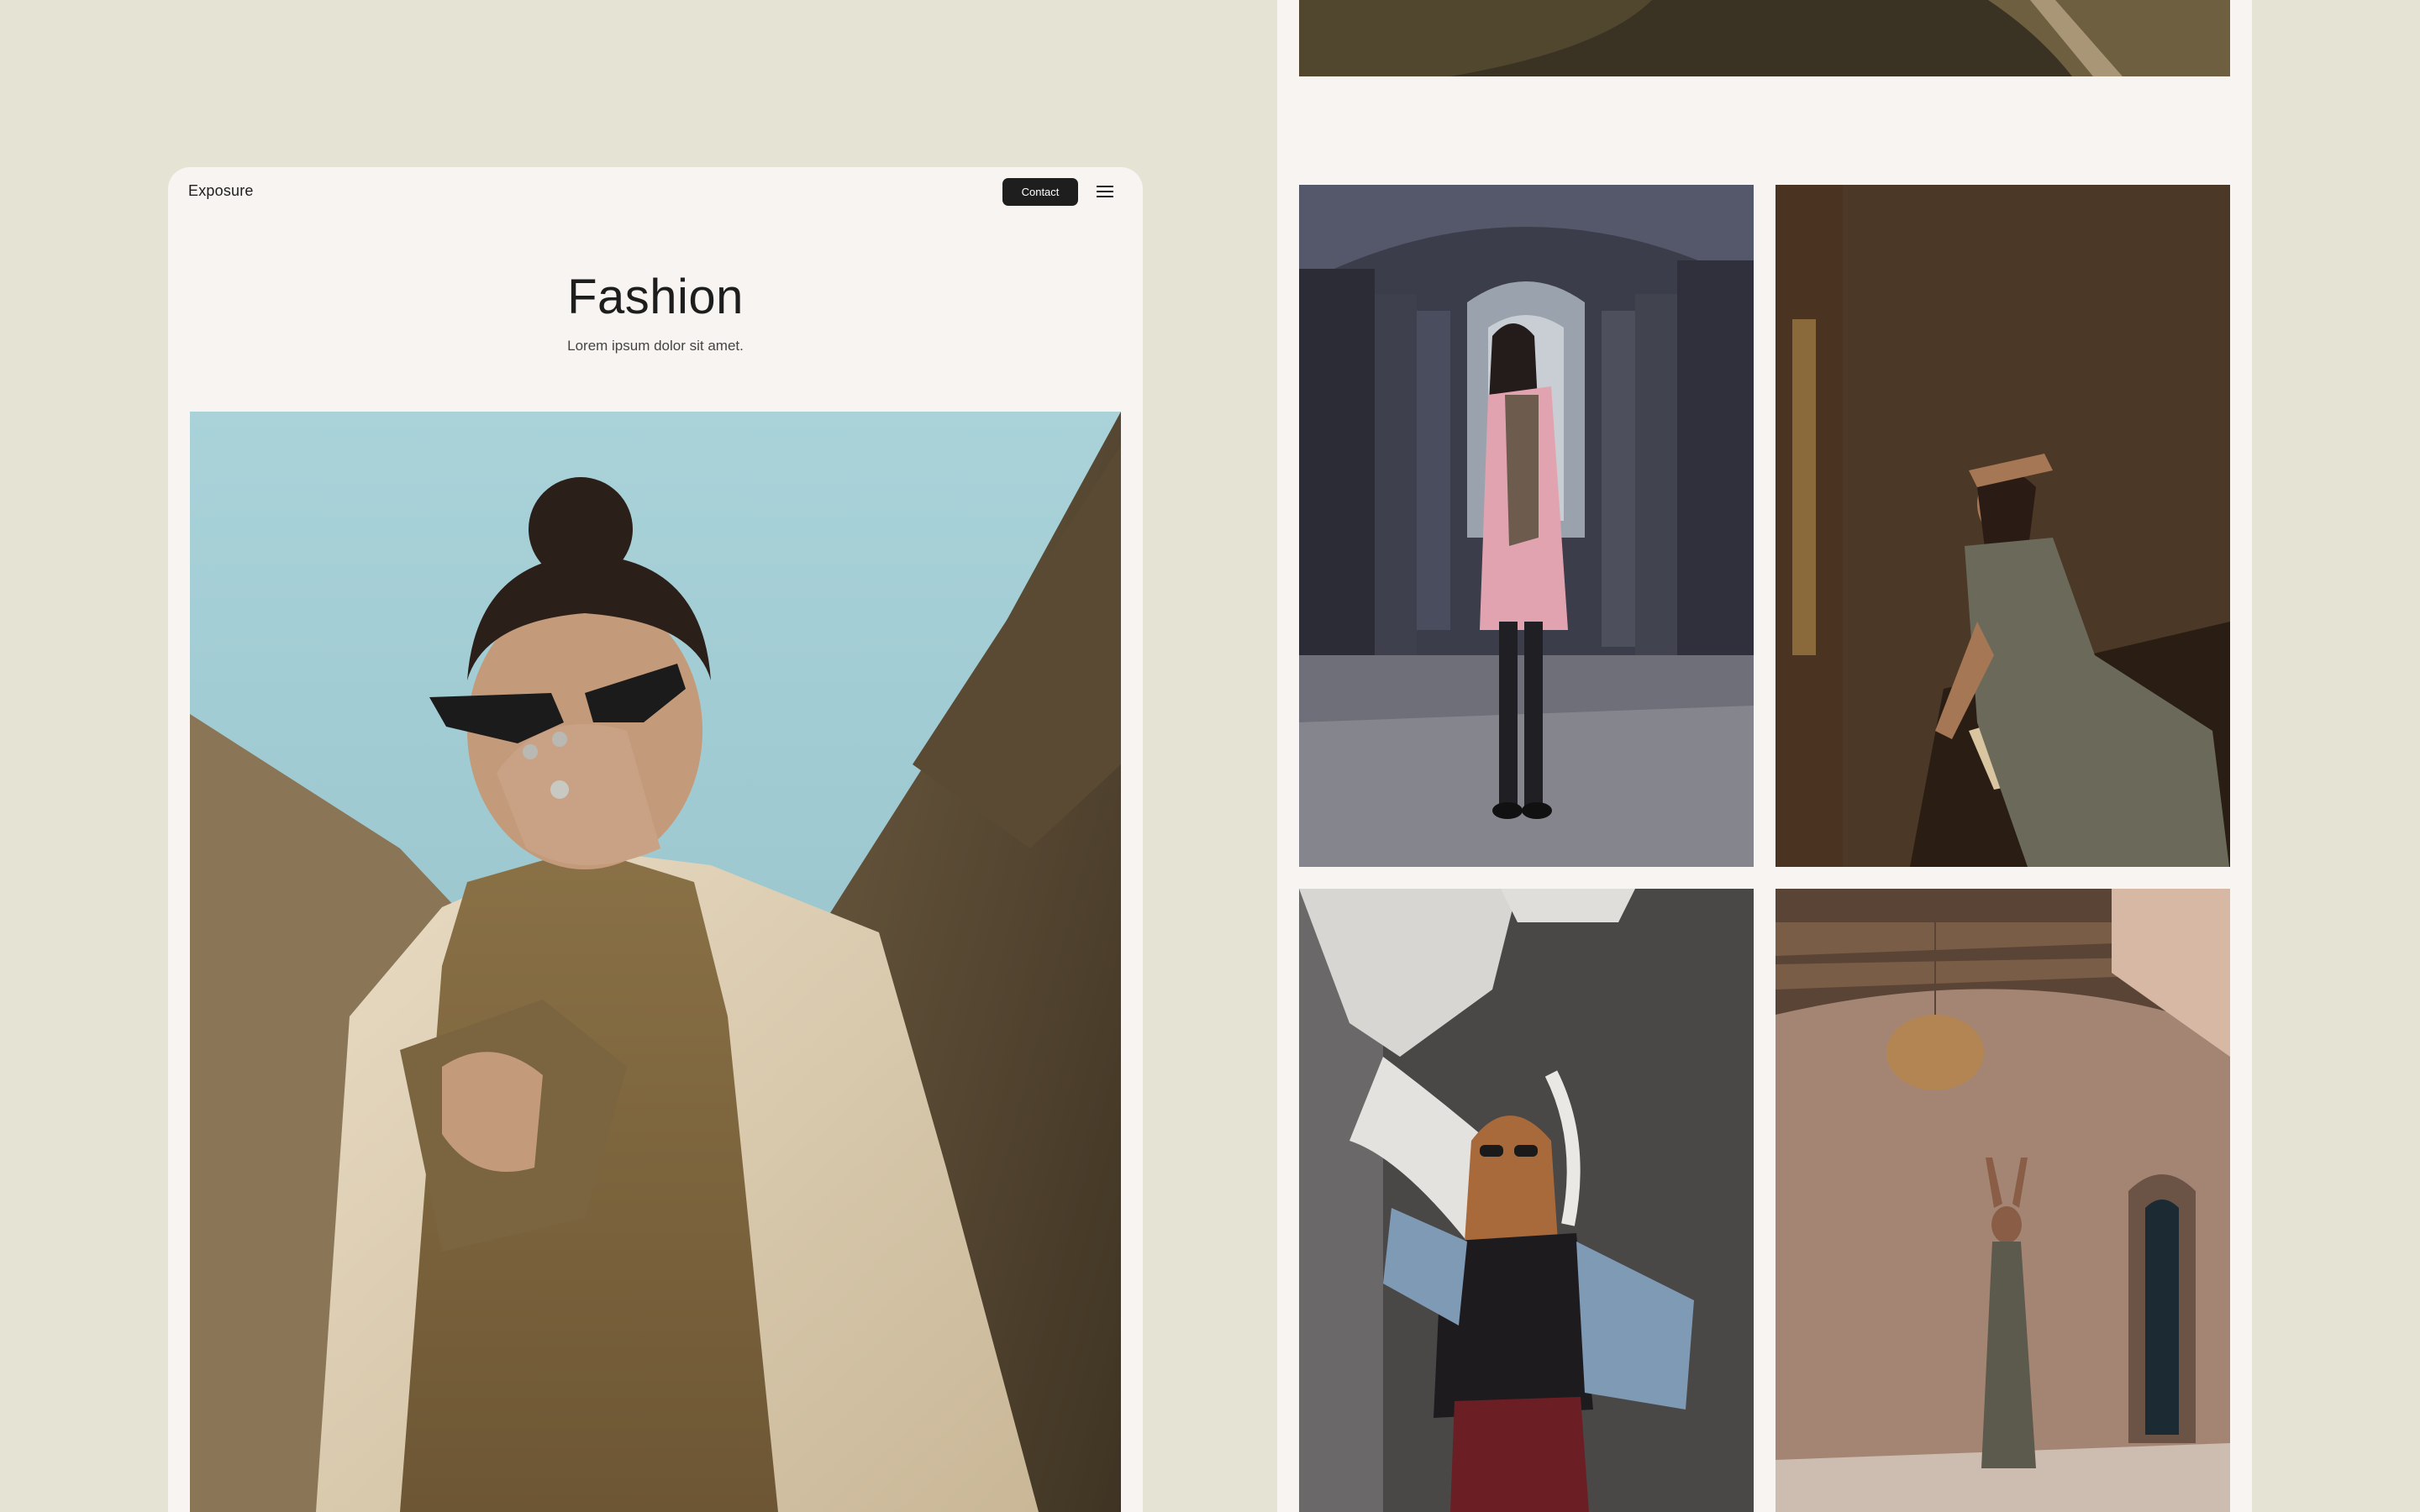  Describe the element at coordinates (221, 191) in the screenshot. I see `brand-logo-text: Exposure` at that location.